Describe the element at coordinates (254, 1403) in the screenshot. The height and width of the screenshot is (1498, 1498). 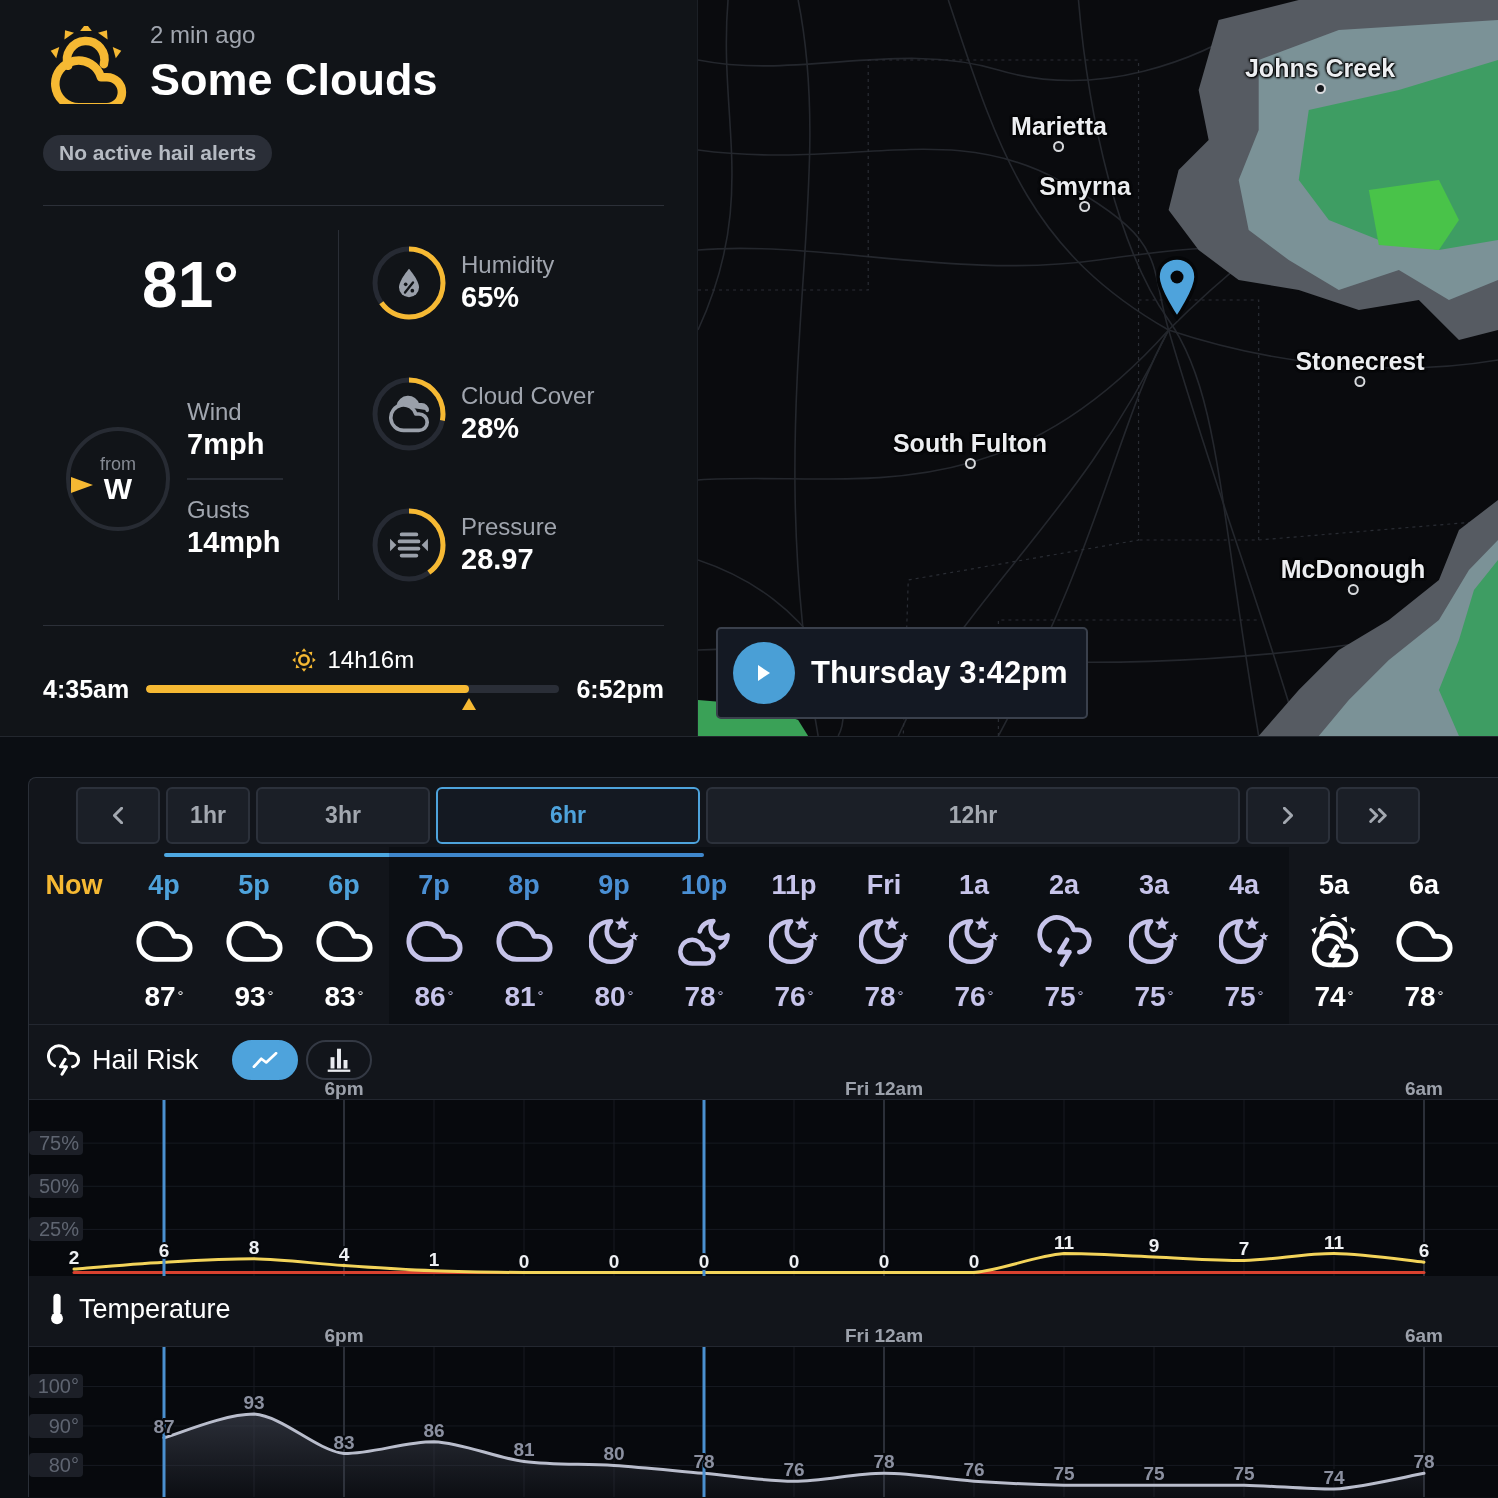
I see `data-label: 93` at that location.